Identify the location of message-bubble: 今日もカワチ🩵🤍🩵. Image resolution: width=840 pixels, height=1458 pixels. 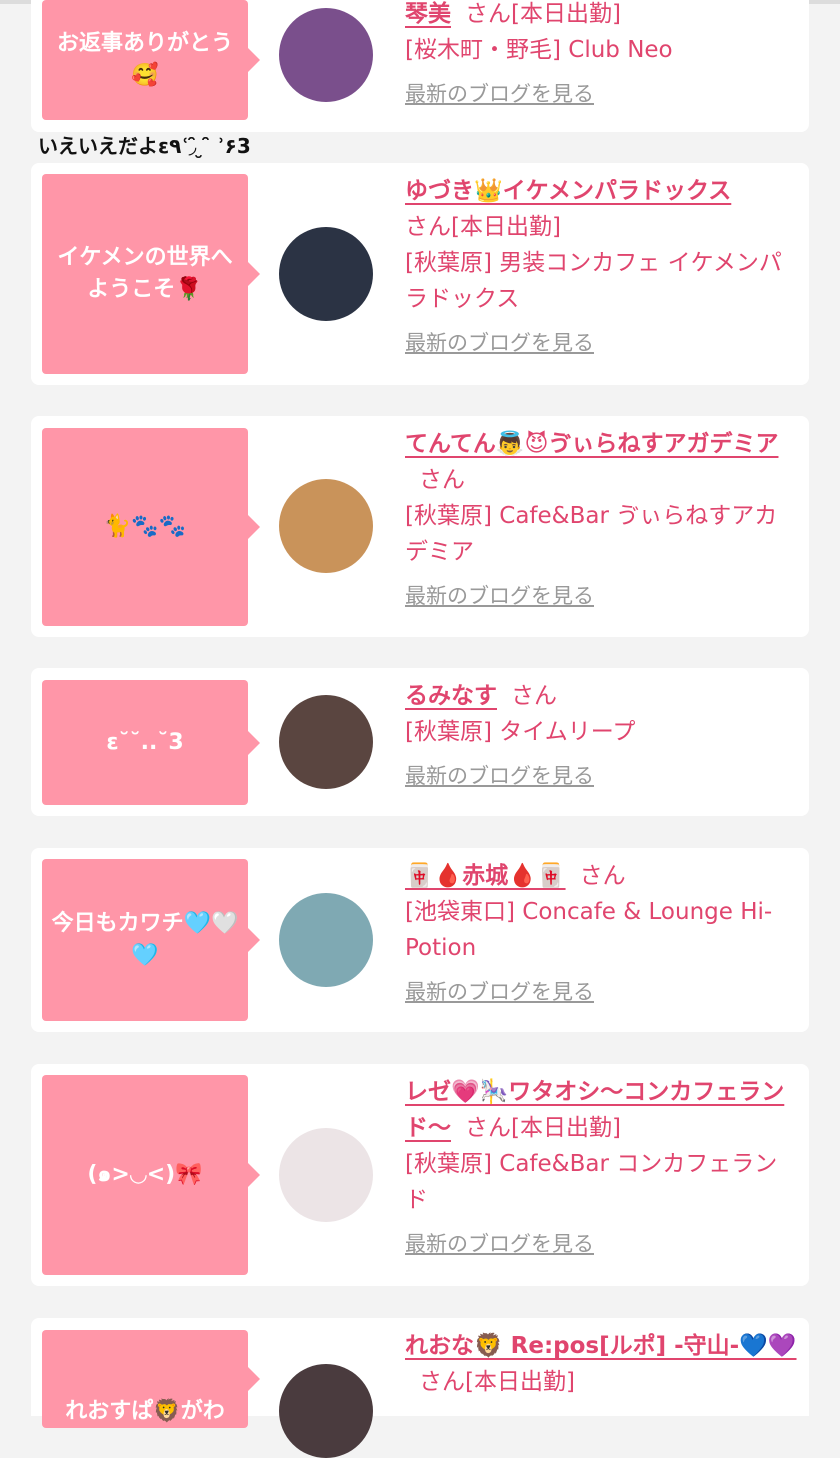
(151, 940).